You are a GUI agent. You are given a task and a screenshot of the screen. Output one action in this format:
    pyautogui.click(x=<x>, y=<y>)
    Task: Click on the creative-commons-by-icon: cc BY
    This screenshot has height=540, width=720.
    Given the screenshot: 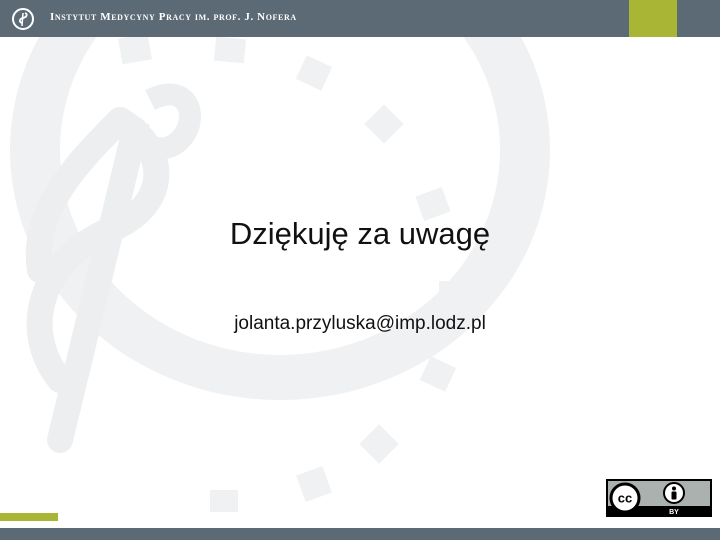 What is the action you would take?
    pyautogui.click(x=659, y=498)
    